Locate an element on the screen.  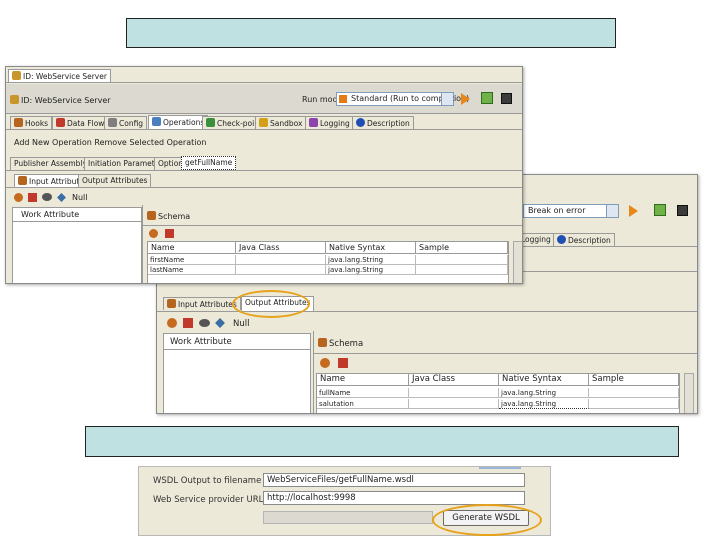
tab-logging: Logging is located at coordinates (329, 122).